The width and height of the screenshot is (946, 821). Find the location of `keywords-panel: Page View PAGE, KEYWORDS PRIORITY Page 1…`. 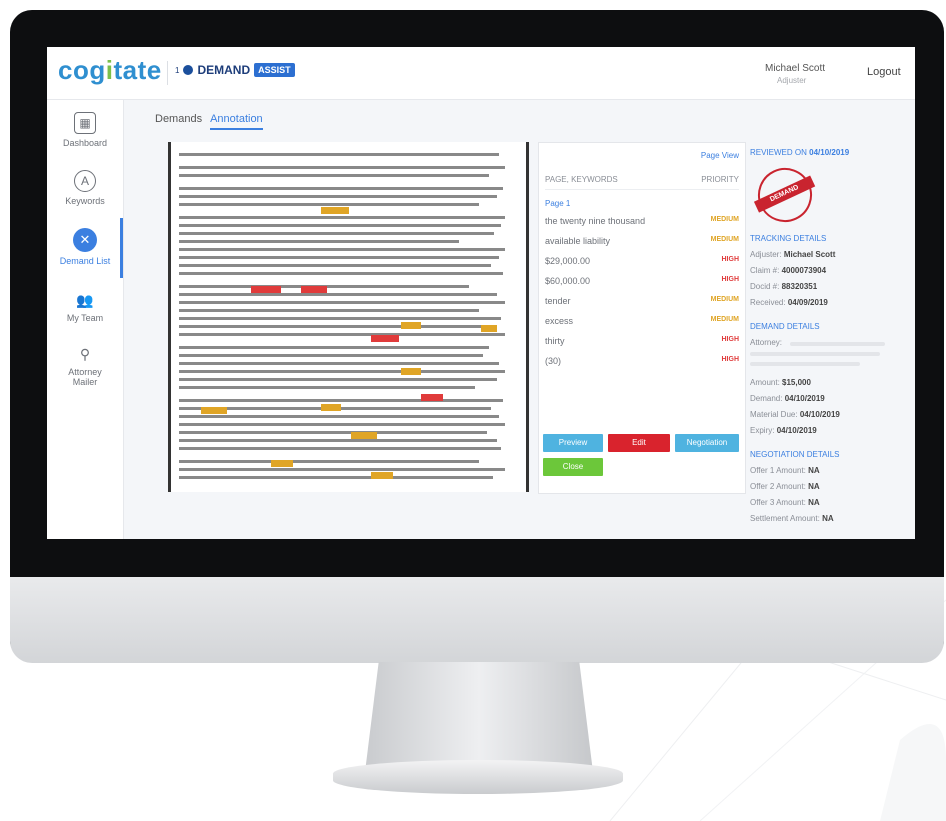

keywords-panel: Page View PAGE, KEYWORDS PRIORITY Page 1… is located at coordinates (642, 318).